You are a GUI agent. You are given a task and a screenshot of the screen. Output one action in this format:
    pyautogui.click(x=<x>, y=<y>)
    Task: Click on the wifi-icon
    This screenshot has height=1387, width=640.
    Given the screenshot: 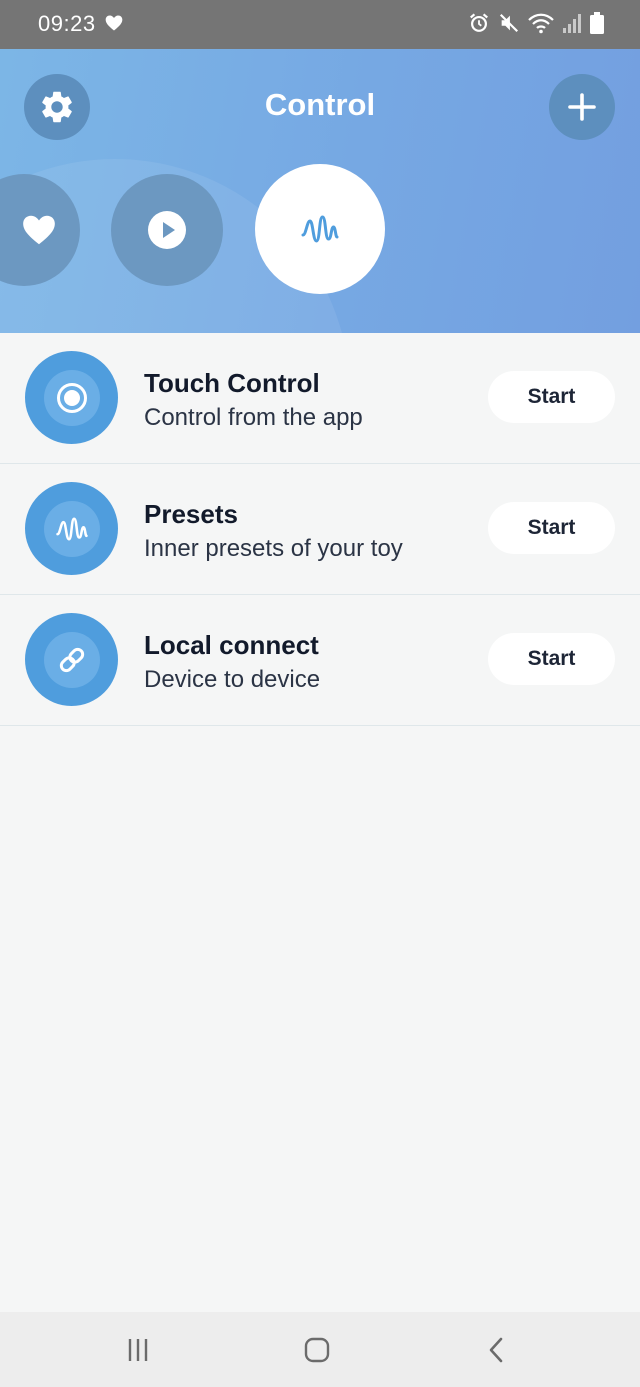 What is the action you would take?
    pyautogui.click(x=541, y=23)
    